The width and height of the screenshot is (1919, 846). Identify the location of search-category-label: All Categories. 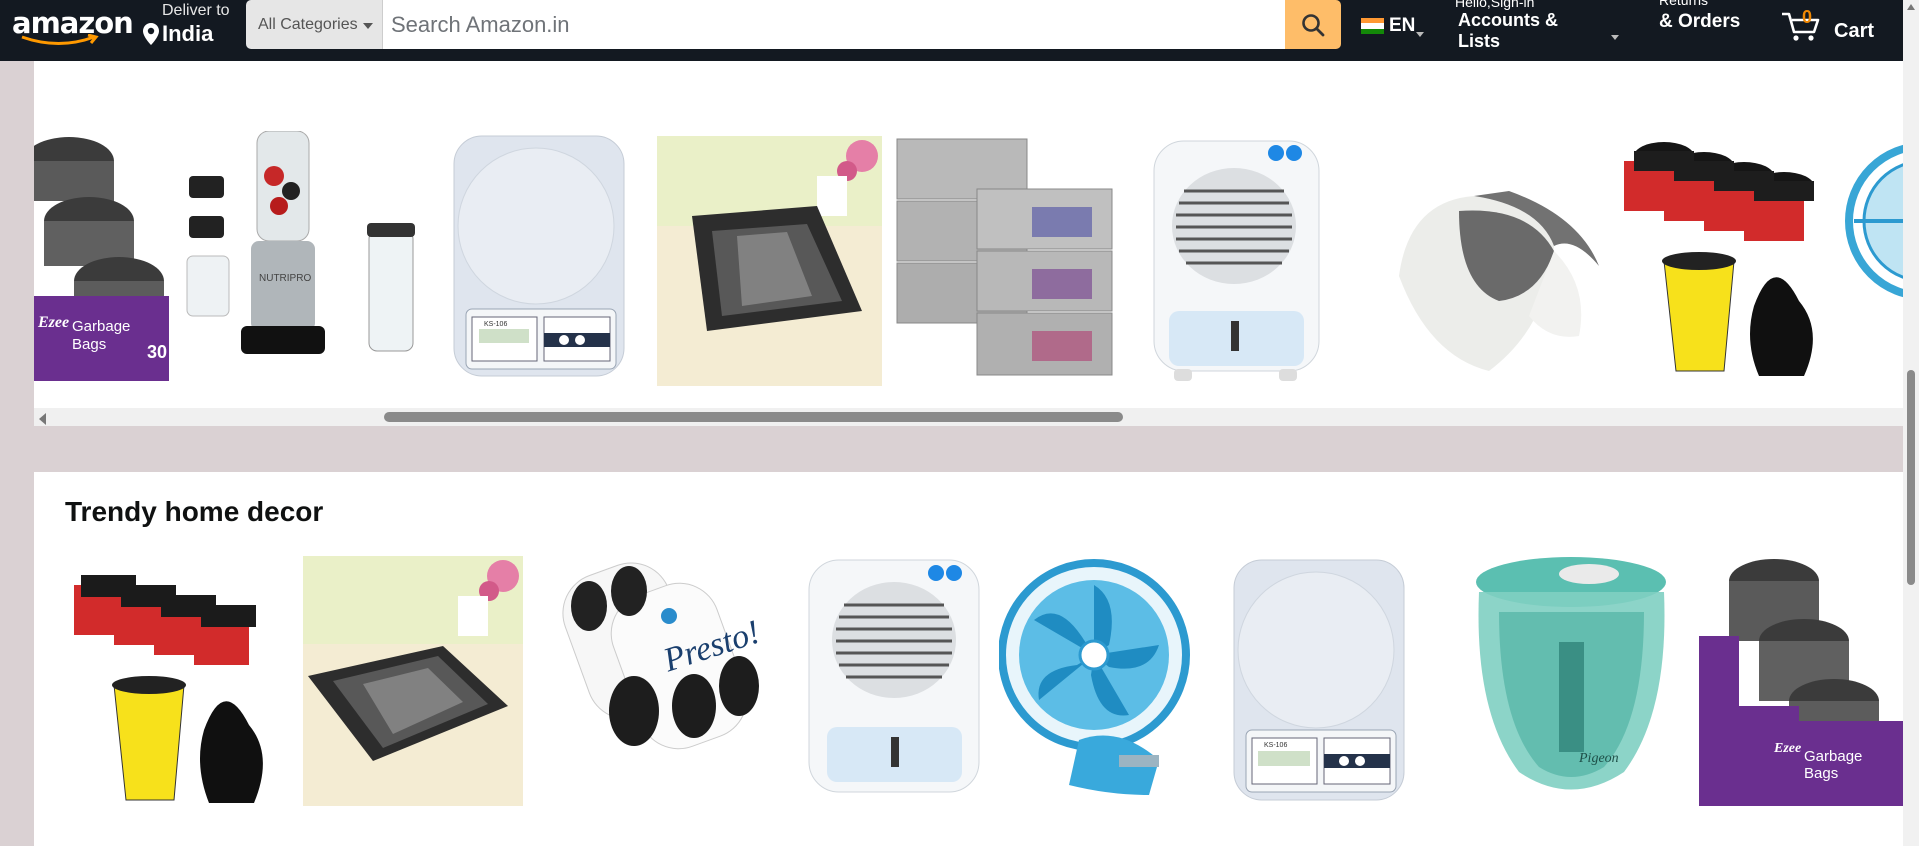
(308, 24).